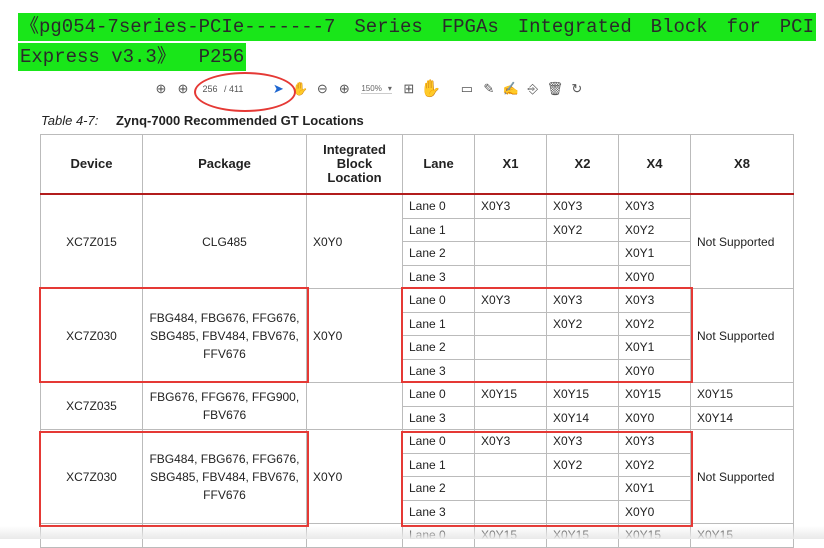  What do you see at coordinates (91, 241) in the screenshot?
I see `device-cell: XC7Z015` at bounding box center [91, 241].